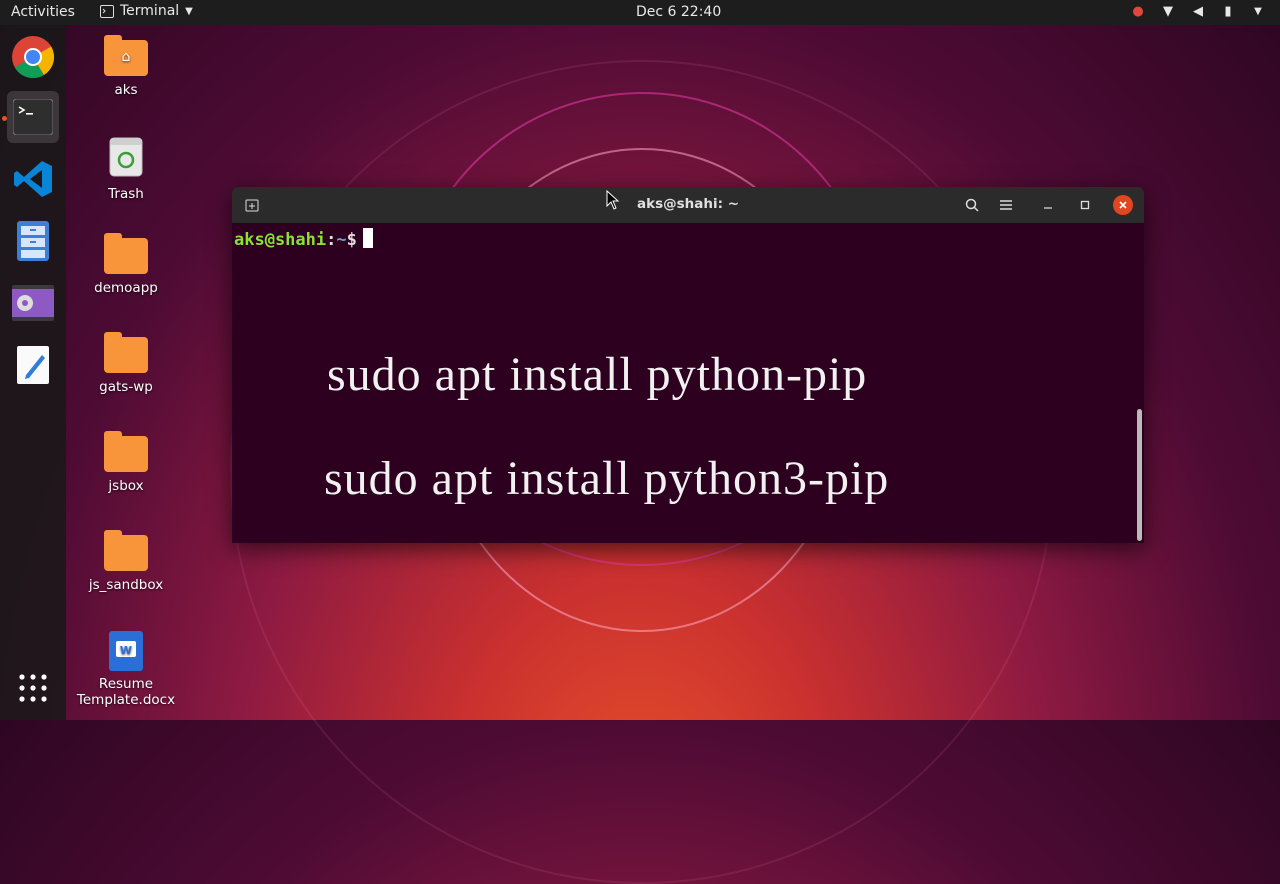 The width and height of the screenshot is (1280, 884). What do you see at coordinates (688, 205) in the screenshot?
I see `terminal-header-bar: aks@shahi: ~` at bounding box center [688, 205].